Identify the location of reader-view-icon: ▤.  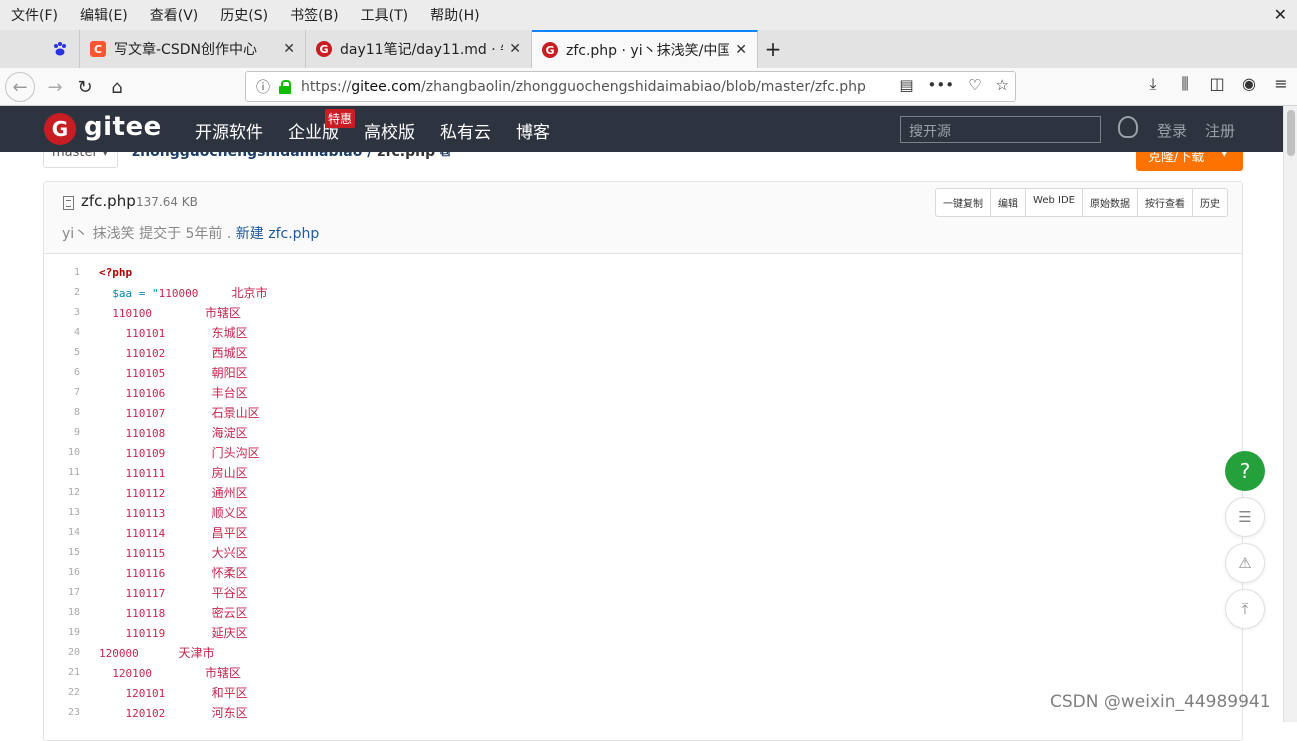
(906, 85).